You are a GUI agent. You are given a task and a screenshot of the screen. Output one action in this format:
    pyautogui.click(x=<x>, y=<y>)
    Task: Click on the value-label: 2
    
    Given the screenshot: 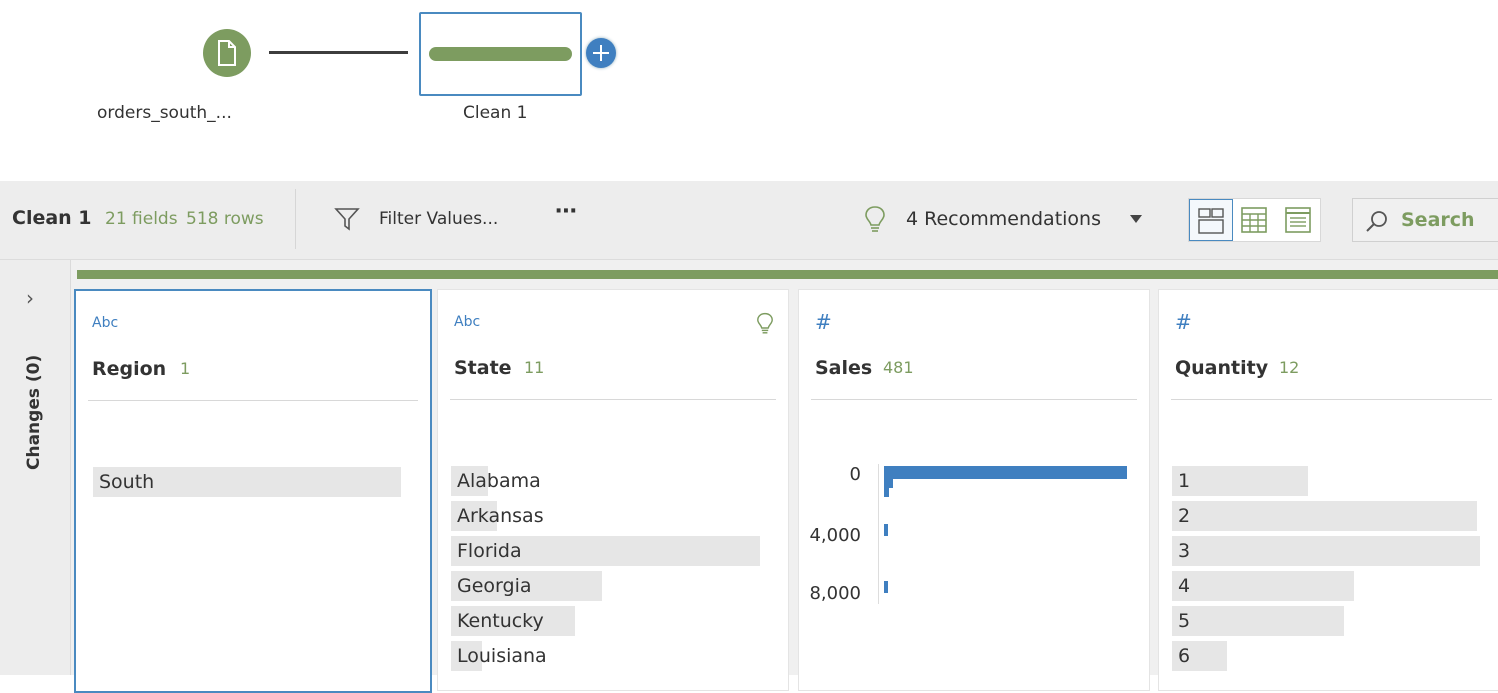 What is the action you would take?
    pyautogui.click(x=1184, y=516)
    